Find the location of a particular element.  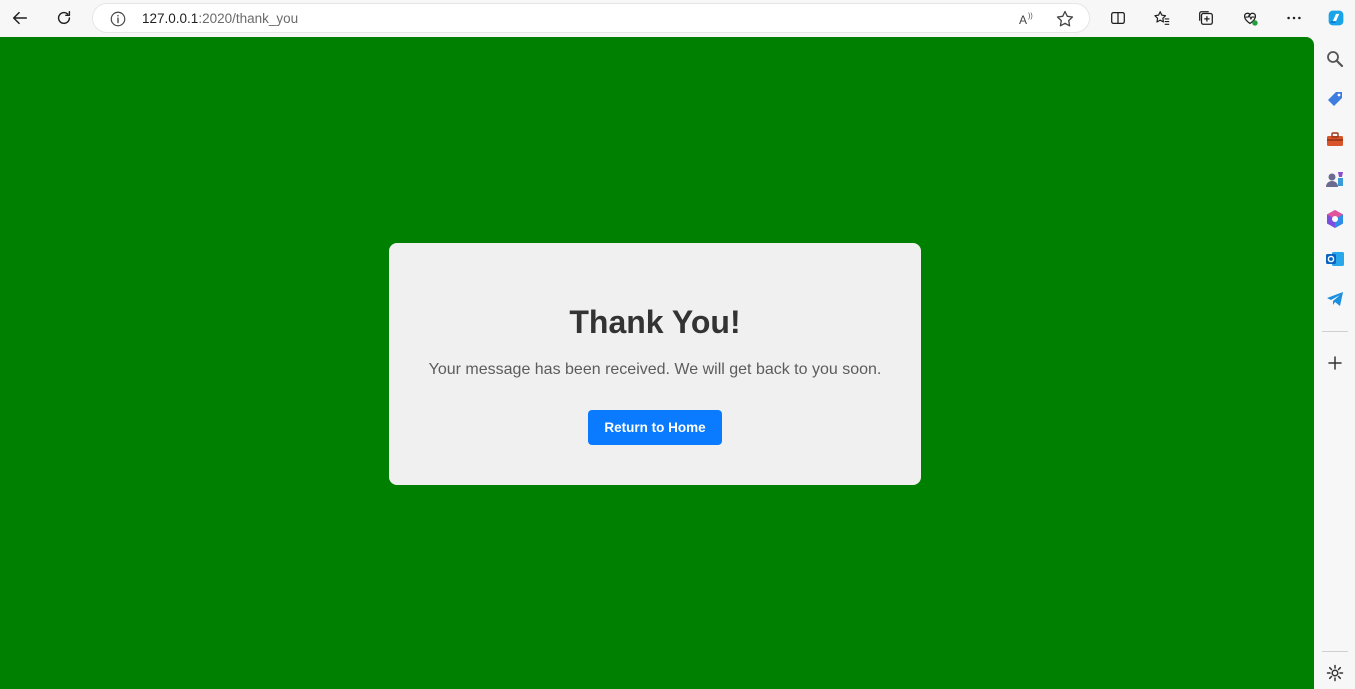

copilot-icon is located at coordinates (1336, 18).